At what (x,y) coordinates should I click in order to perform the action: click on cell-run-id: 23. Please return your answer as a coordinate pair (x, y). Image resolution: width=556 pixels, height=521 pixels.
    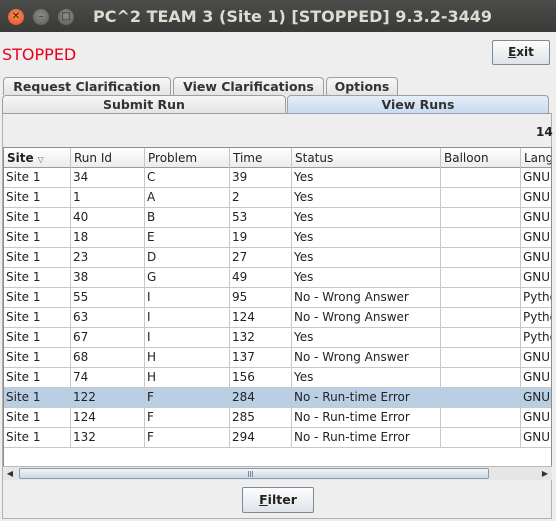
    Looking at the image, I should click on (108, 257).